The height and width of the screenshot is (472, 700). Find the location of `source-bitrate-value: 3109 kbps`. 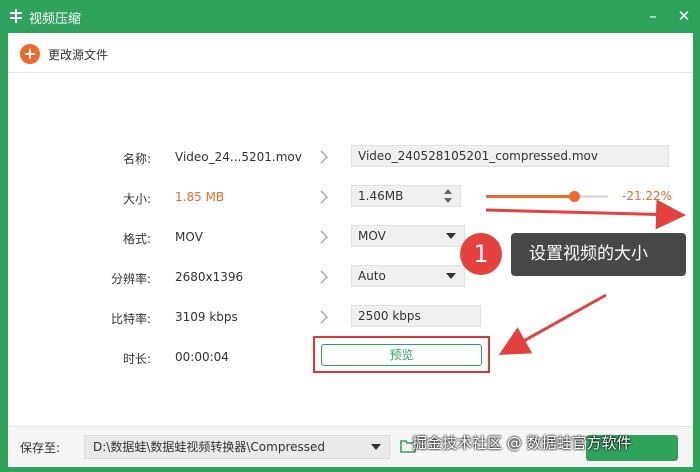

source-bitrate-value: 3109 kbps is located at coordinates (206, 317).